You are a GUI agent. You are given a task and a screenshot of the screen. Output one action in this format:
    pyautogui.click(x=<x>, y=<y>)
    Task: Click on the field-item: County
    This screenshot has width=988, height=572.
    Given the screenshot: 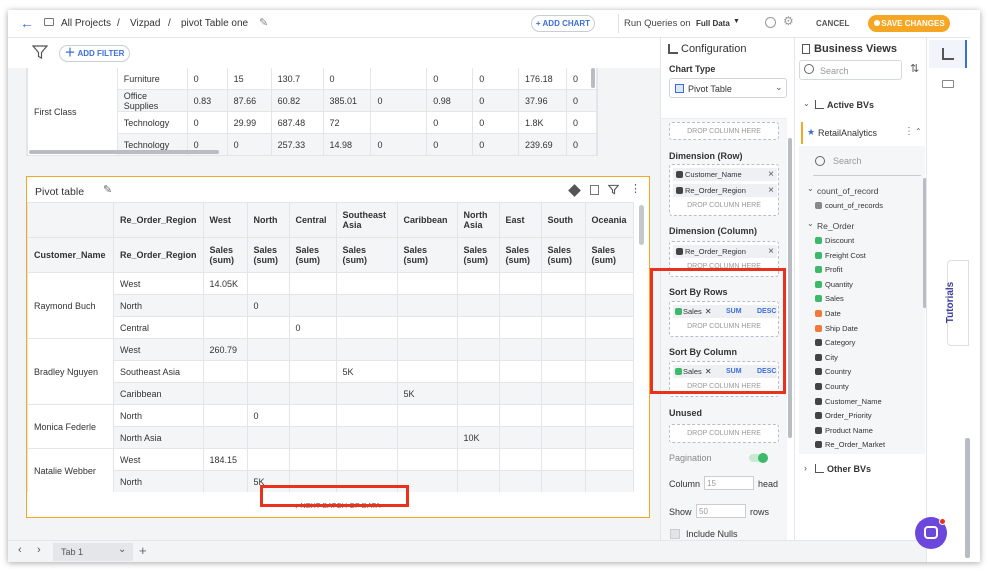 What is the action you would take?
    pyautogui.click(x=832, y=387)
    